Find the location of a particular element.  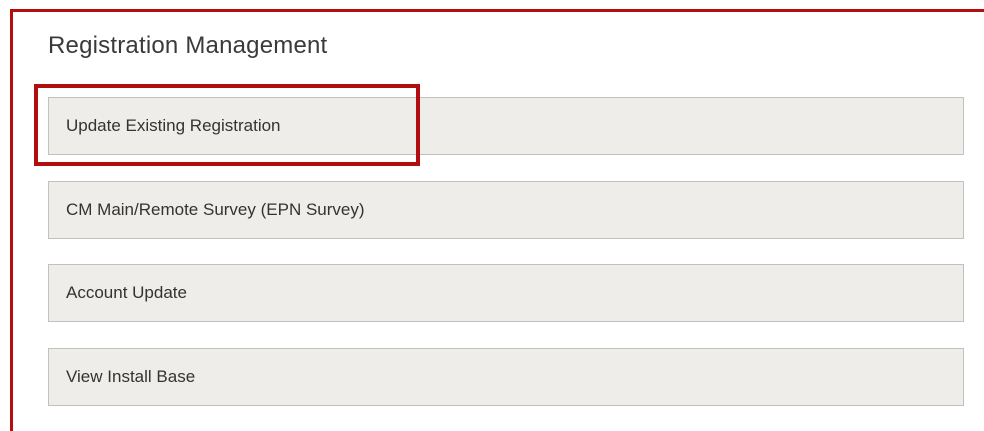

cm-main-remote-survey-button: CM Main/Remote Survey (EPN Survey) is located at coordinates (506, 210).